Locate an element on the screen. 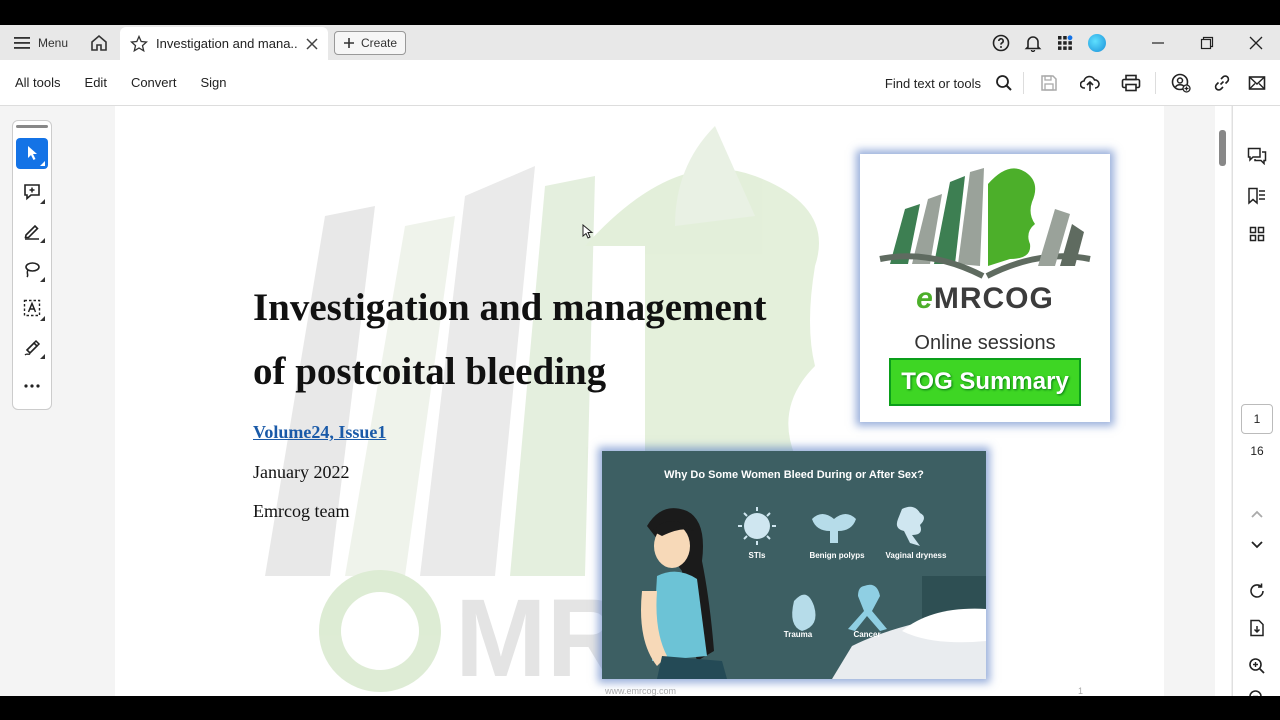 The image size is (1280, 720). extract-page-button is located at coordinates (1256, 628).